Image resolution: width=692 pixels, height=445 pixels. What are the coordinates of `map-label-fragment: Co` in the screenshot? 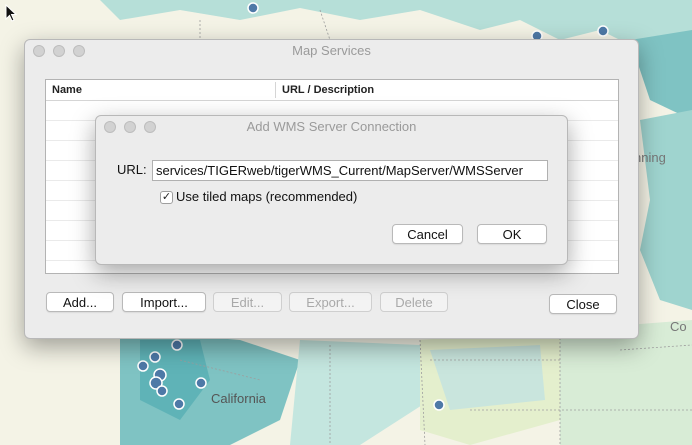 It's located at (678, 326).